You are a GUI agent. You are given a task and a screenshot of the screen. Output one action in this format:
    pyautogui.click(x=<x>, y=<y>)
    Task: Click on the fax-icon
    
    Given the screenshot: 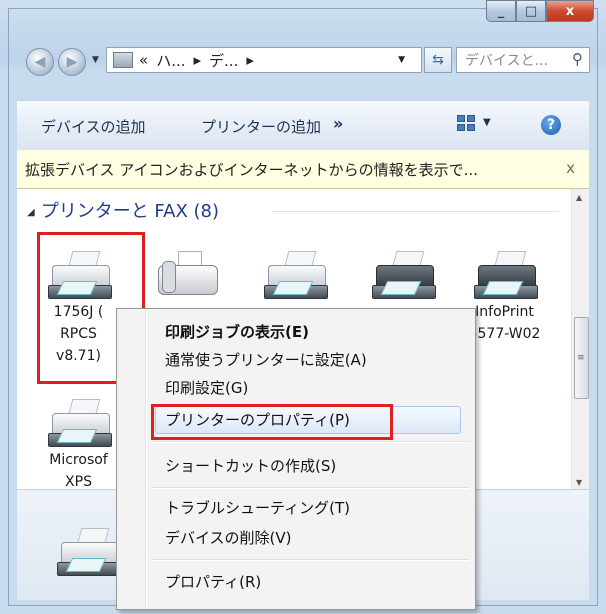 What is the action you would take?
    pyautogui.click(x=187, y=276)
    